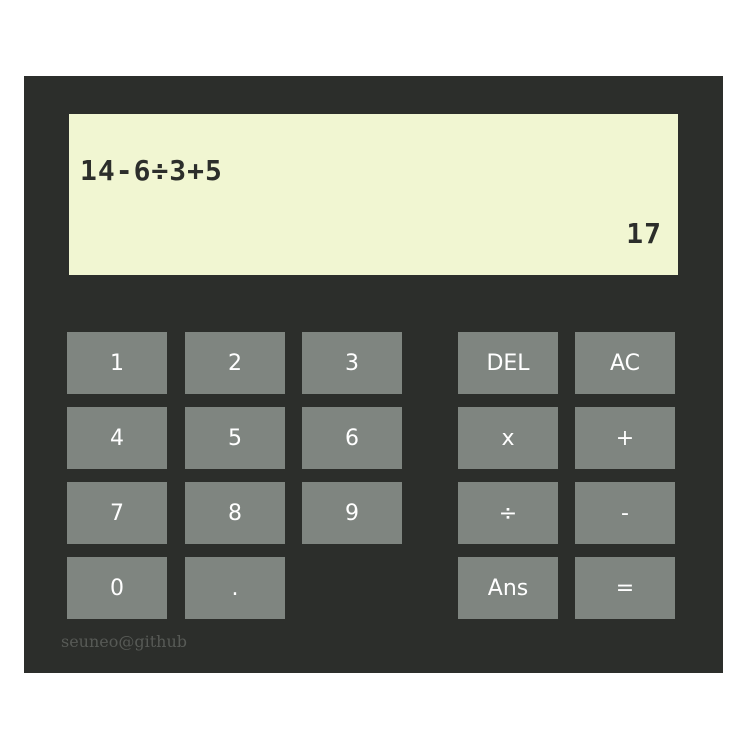 This screenshot has width=747, height=747. I want to click on key-7: 7, so click(117, 513).